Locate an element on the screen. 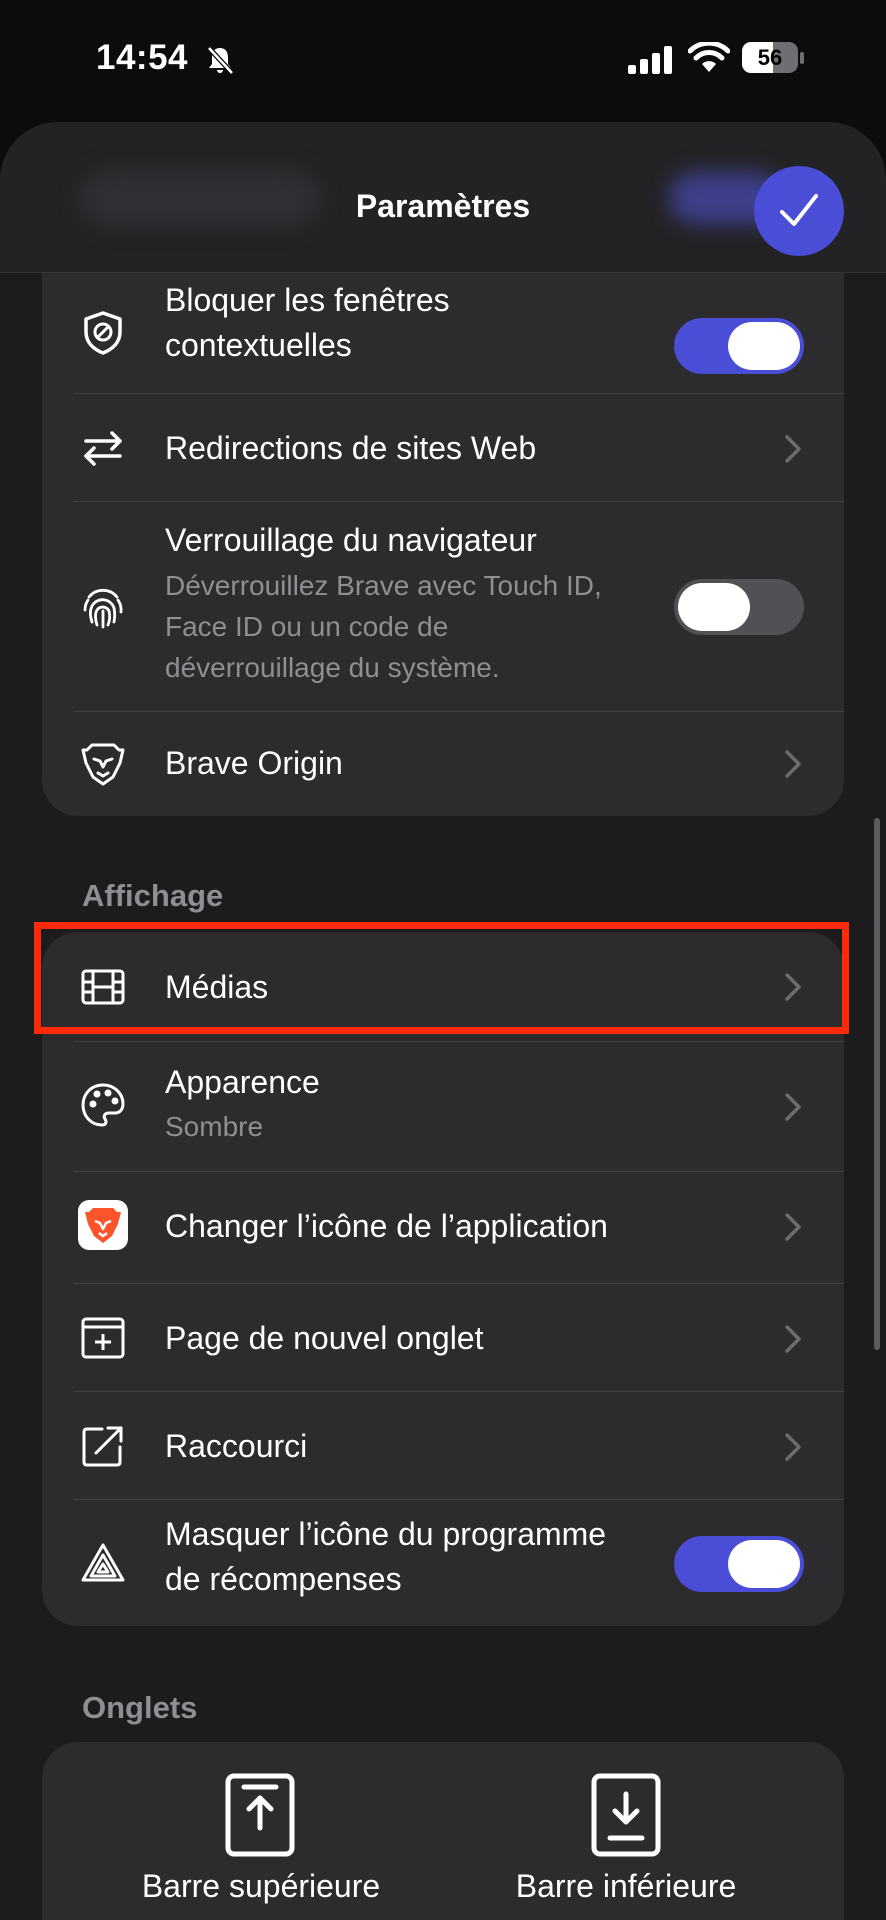  external-arrow-icon is located at coordinates (103, 1446).